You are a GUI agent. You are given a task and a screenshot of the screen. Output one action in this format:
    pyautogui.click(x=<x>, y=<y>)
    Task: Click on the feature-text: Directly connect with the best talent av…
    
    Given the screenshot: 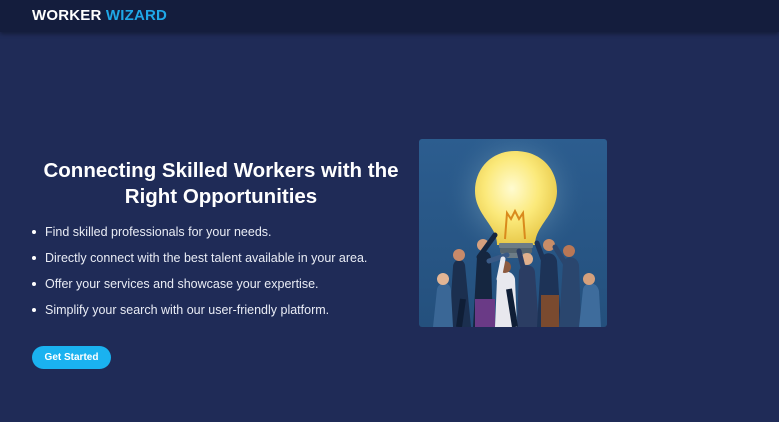 What is the action you would take?
    pyautogui.click(x=206, y=258)
    